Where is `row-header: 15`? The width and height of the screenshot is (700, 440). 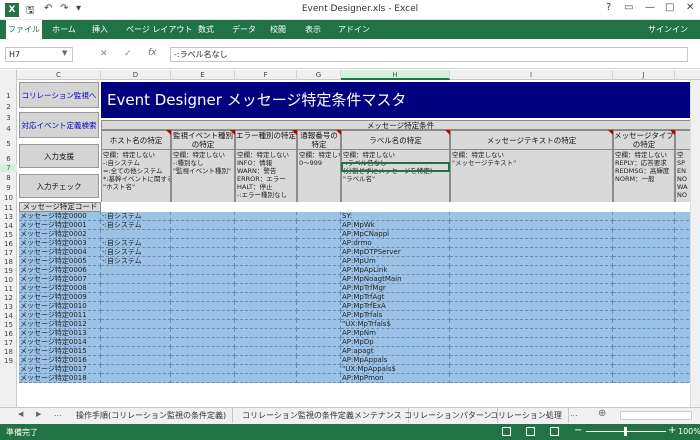
row-header: 15 is located at coordinates (8, 235).